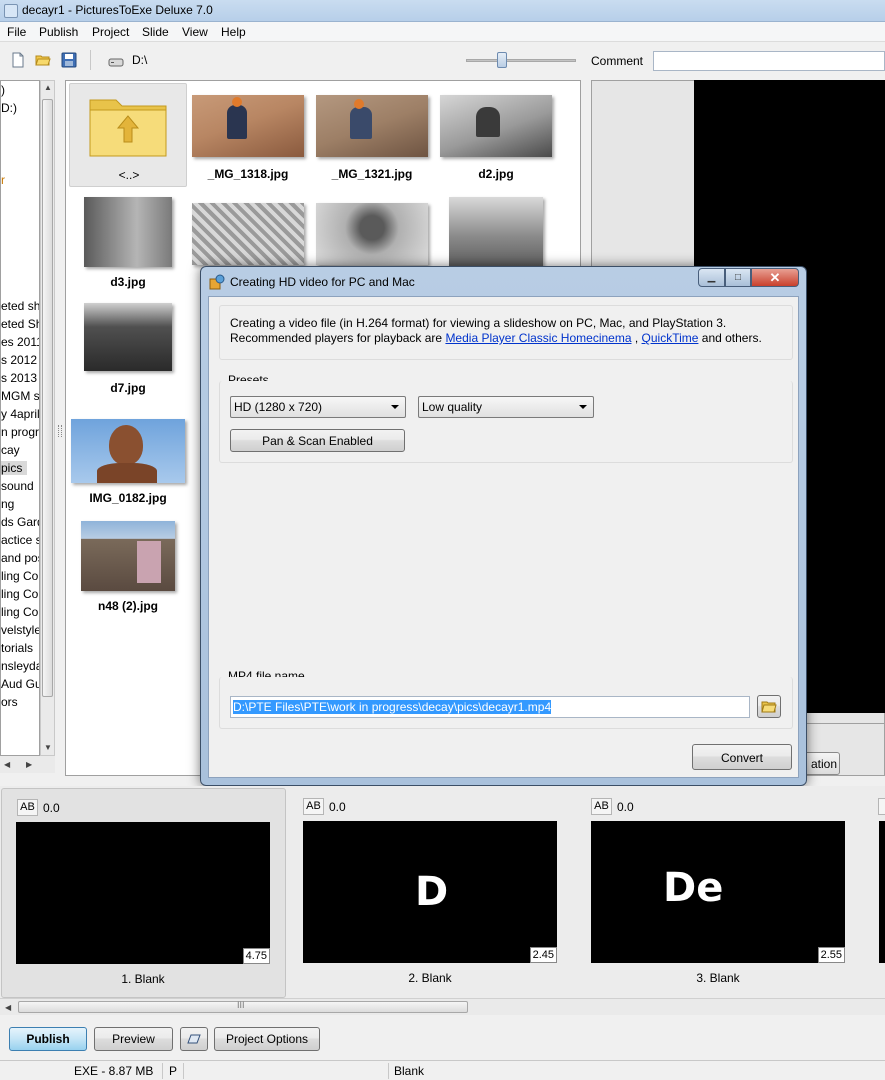 The width and height of the screenshot is (885, 1080). I want to click on menu-view: View, so click(195, 32).